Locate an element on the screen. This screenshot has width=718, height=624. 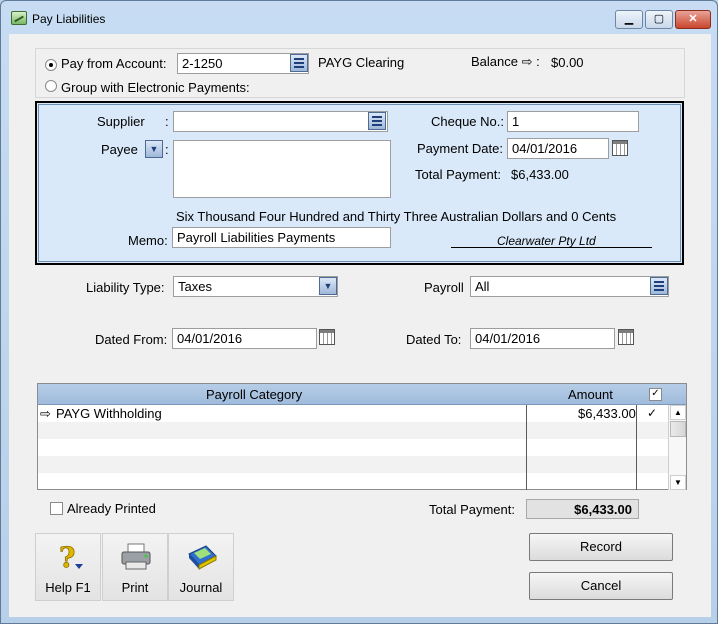
liability-type-label: Liability Type: is located at coordinates (125, 287).